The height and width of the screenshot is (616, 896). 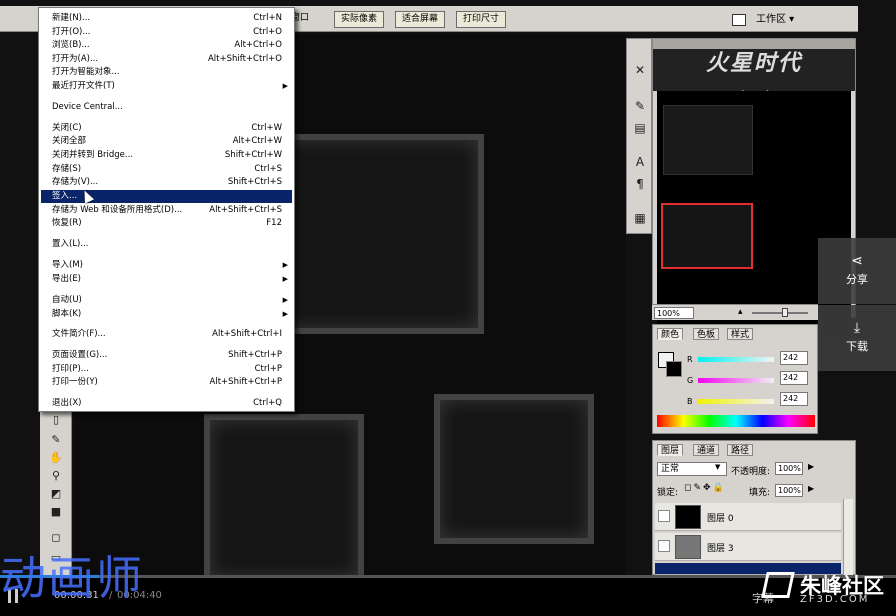 I want to click on actual-pixels-button: 实际像素, so click(x=359, y=19).